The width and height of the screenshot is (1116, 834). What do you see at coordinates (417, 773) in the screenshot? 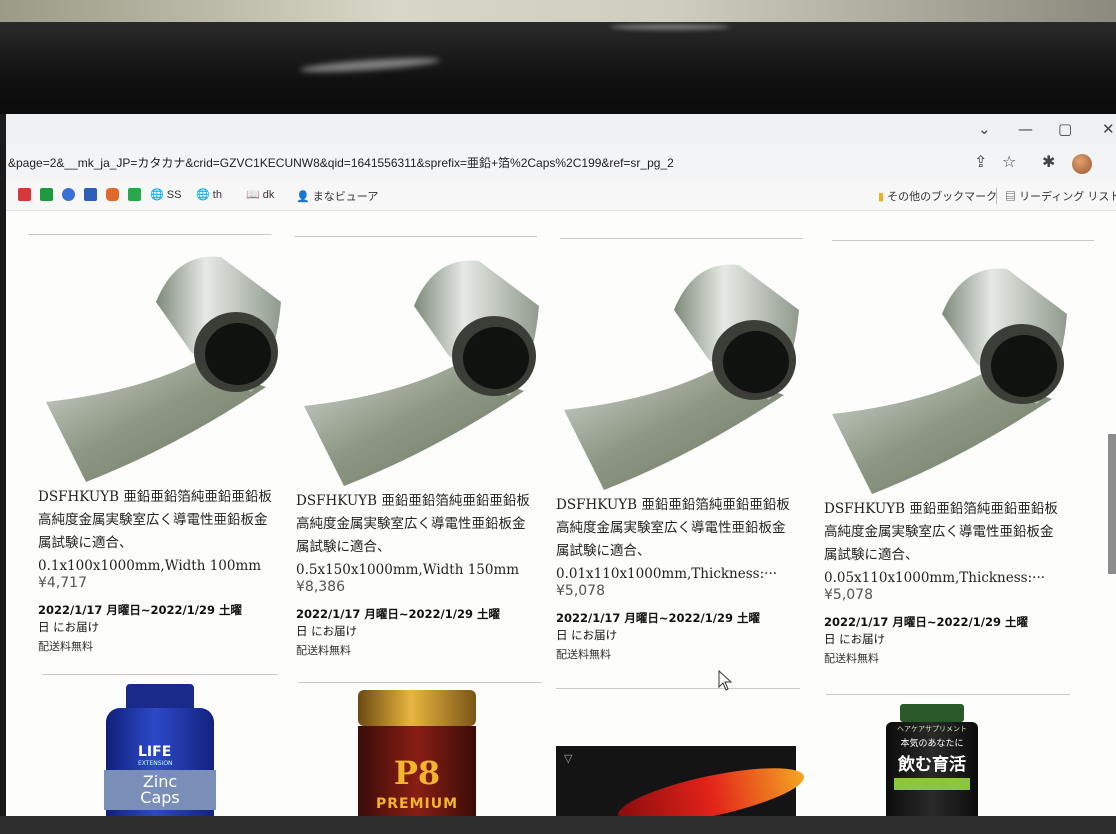
I see `product-logo: P8` at bounding box center [417, 773].